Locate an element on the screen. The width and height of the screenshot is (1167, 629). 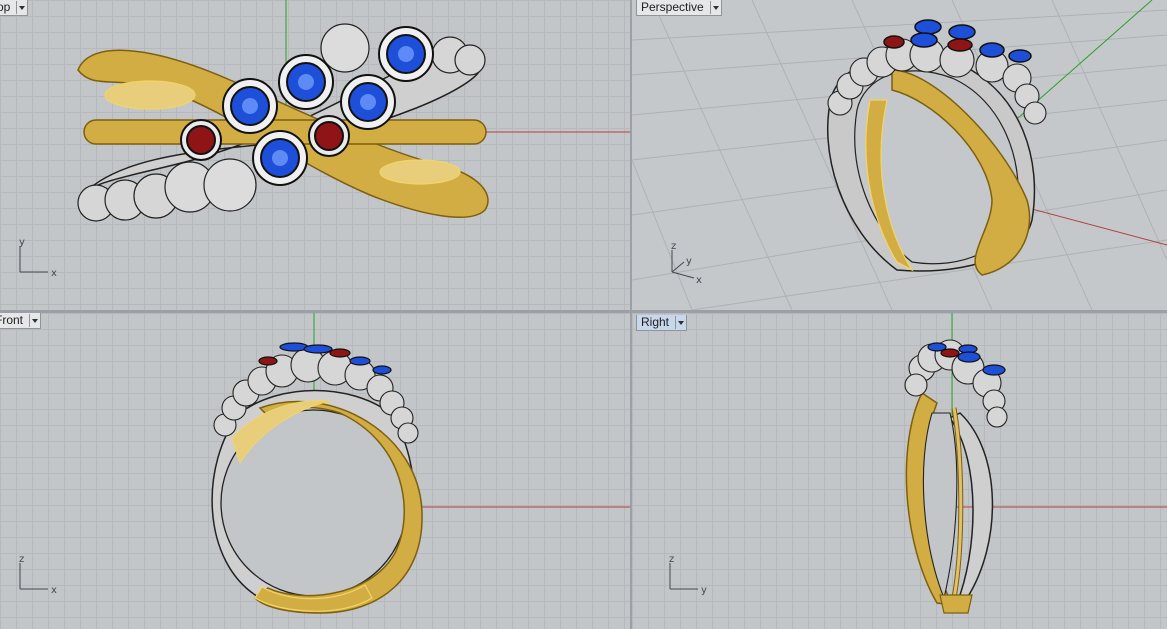
tab-front-viewport: Front is located at coordinates (21, 321).